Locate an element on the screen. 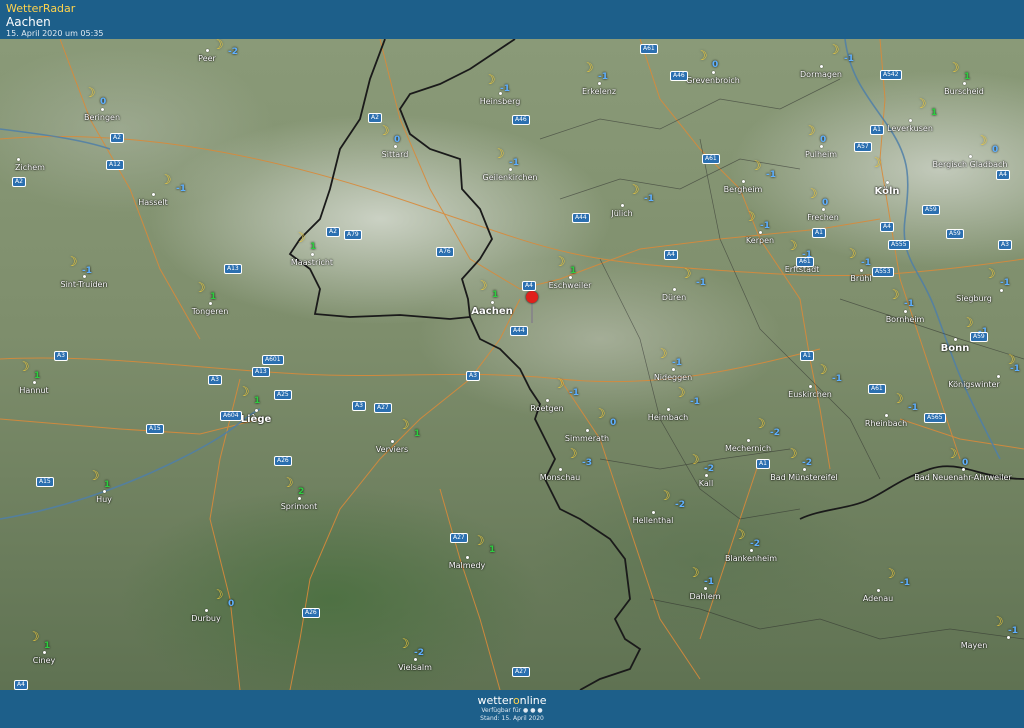  town-label: Zichem is located at coordinates (30, 167).